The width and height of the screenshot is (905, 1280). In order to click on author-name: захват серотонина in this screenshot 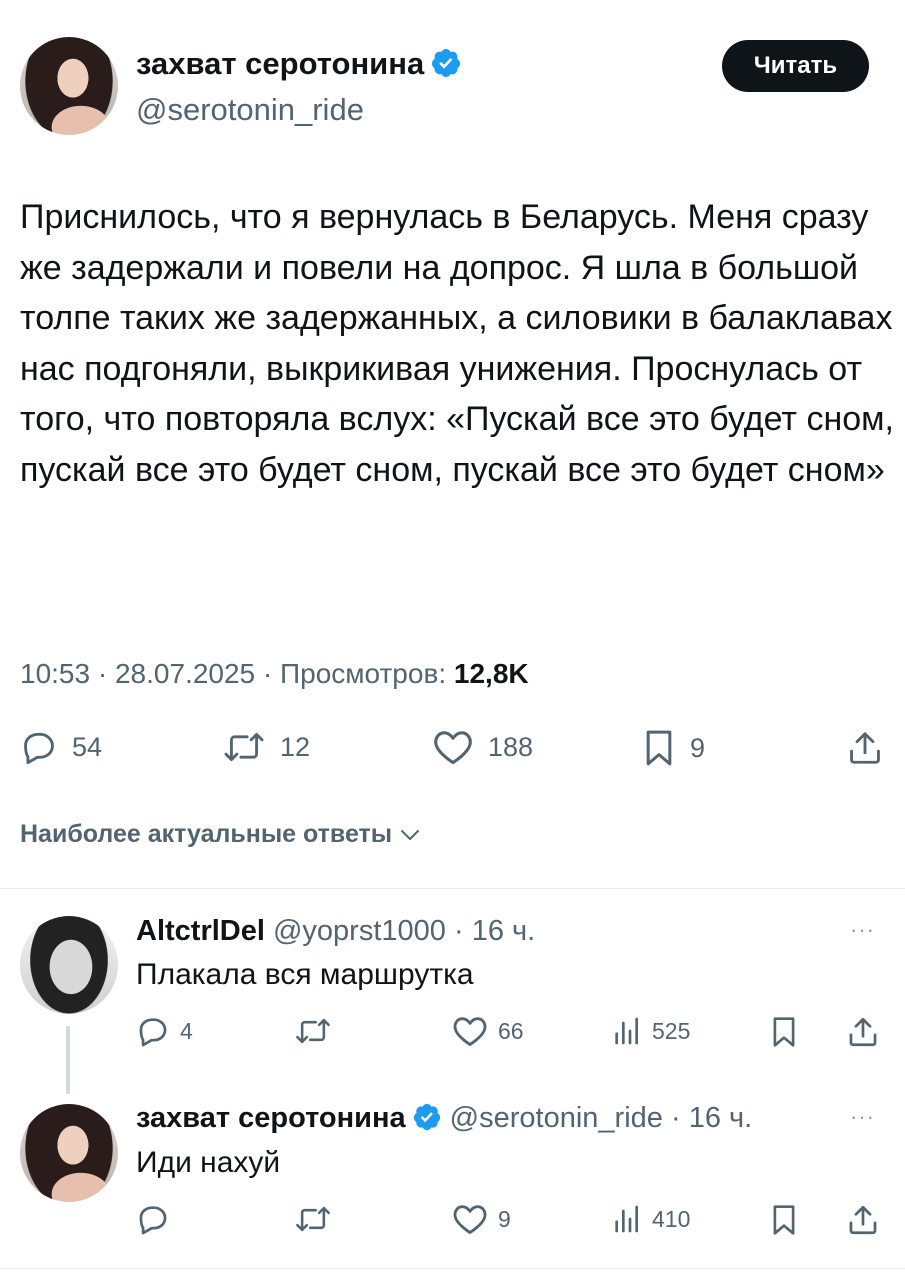, I will do `click(280, 63)`.